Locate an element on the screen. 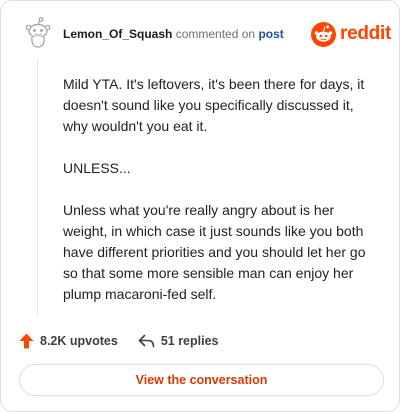 This screenshot has height=412, width=400. view-conversation-button: View the conversation is located at coordinates (201, 380).